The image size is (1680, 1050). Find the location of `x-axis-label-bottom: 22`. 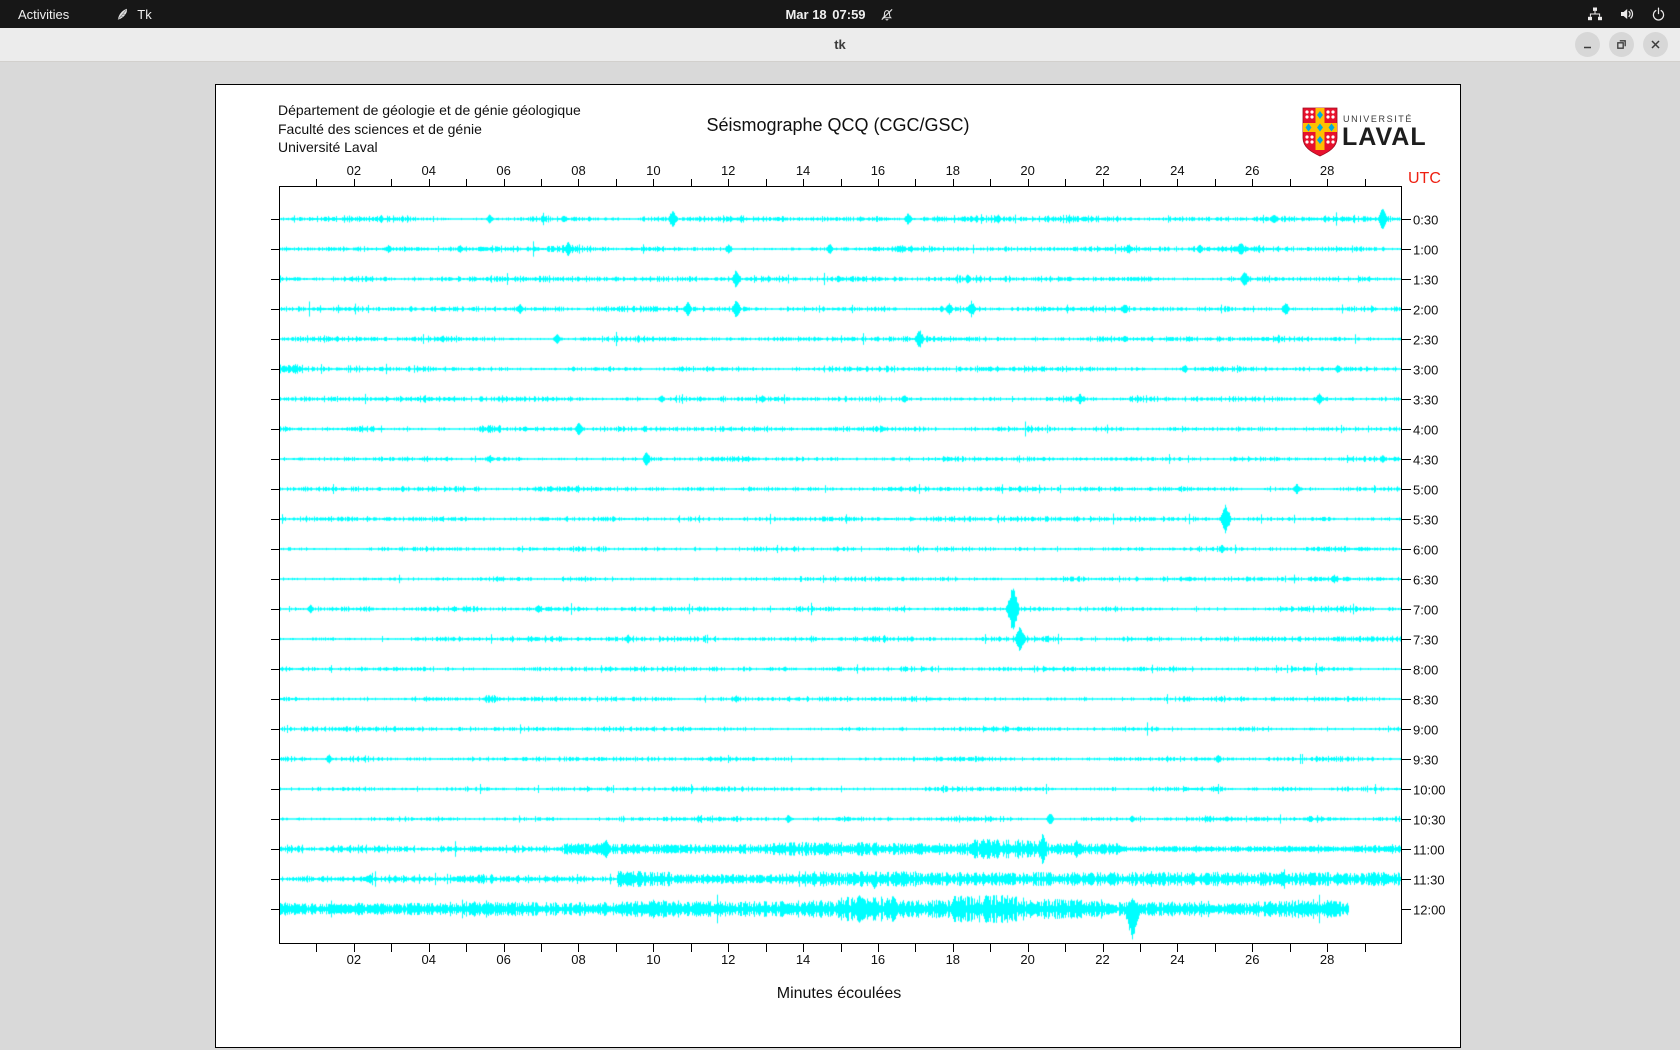

x-axis-label-bottom: 22 is located at coordinates (1102, 959).